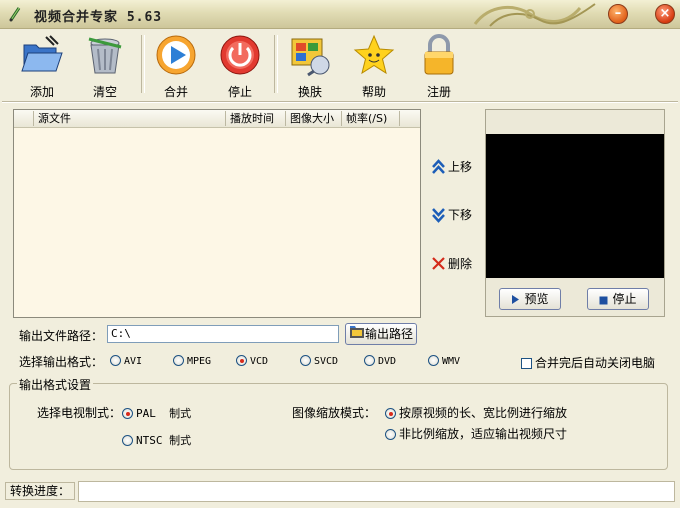 The image size is (680, 508). I want to click on scroll-ornament-icon, so click(534, 15).